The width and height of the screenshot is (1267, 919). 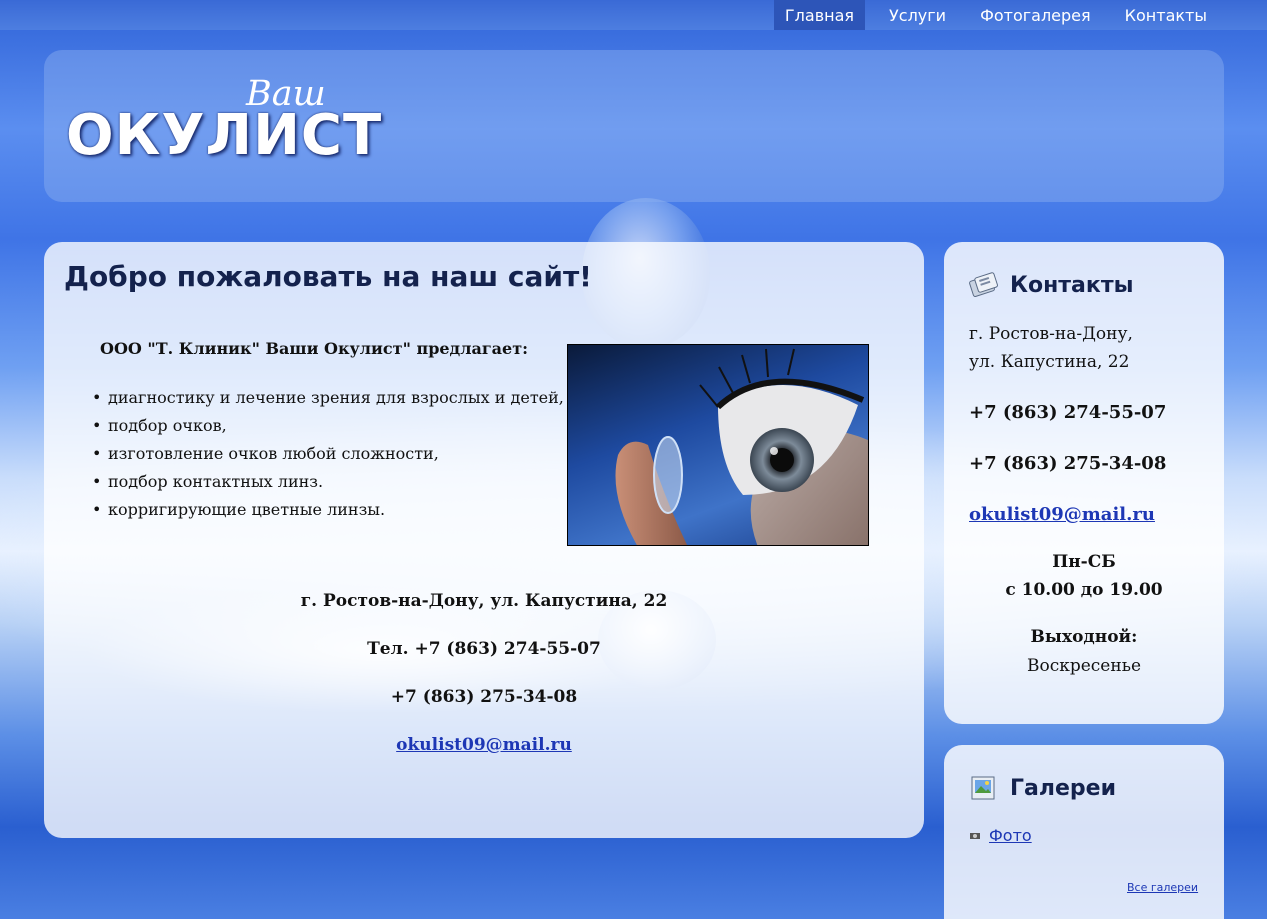 What do you see at coordinates (975, 836) in the screenshot?
I see `camera-icon` at bounding box center [975, 836].